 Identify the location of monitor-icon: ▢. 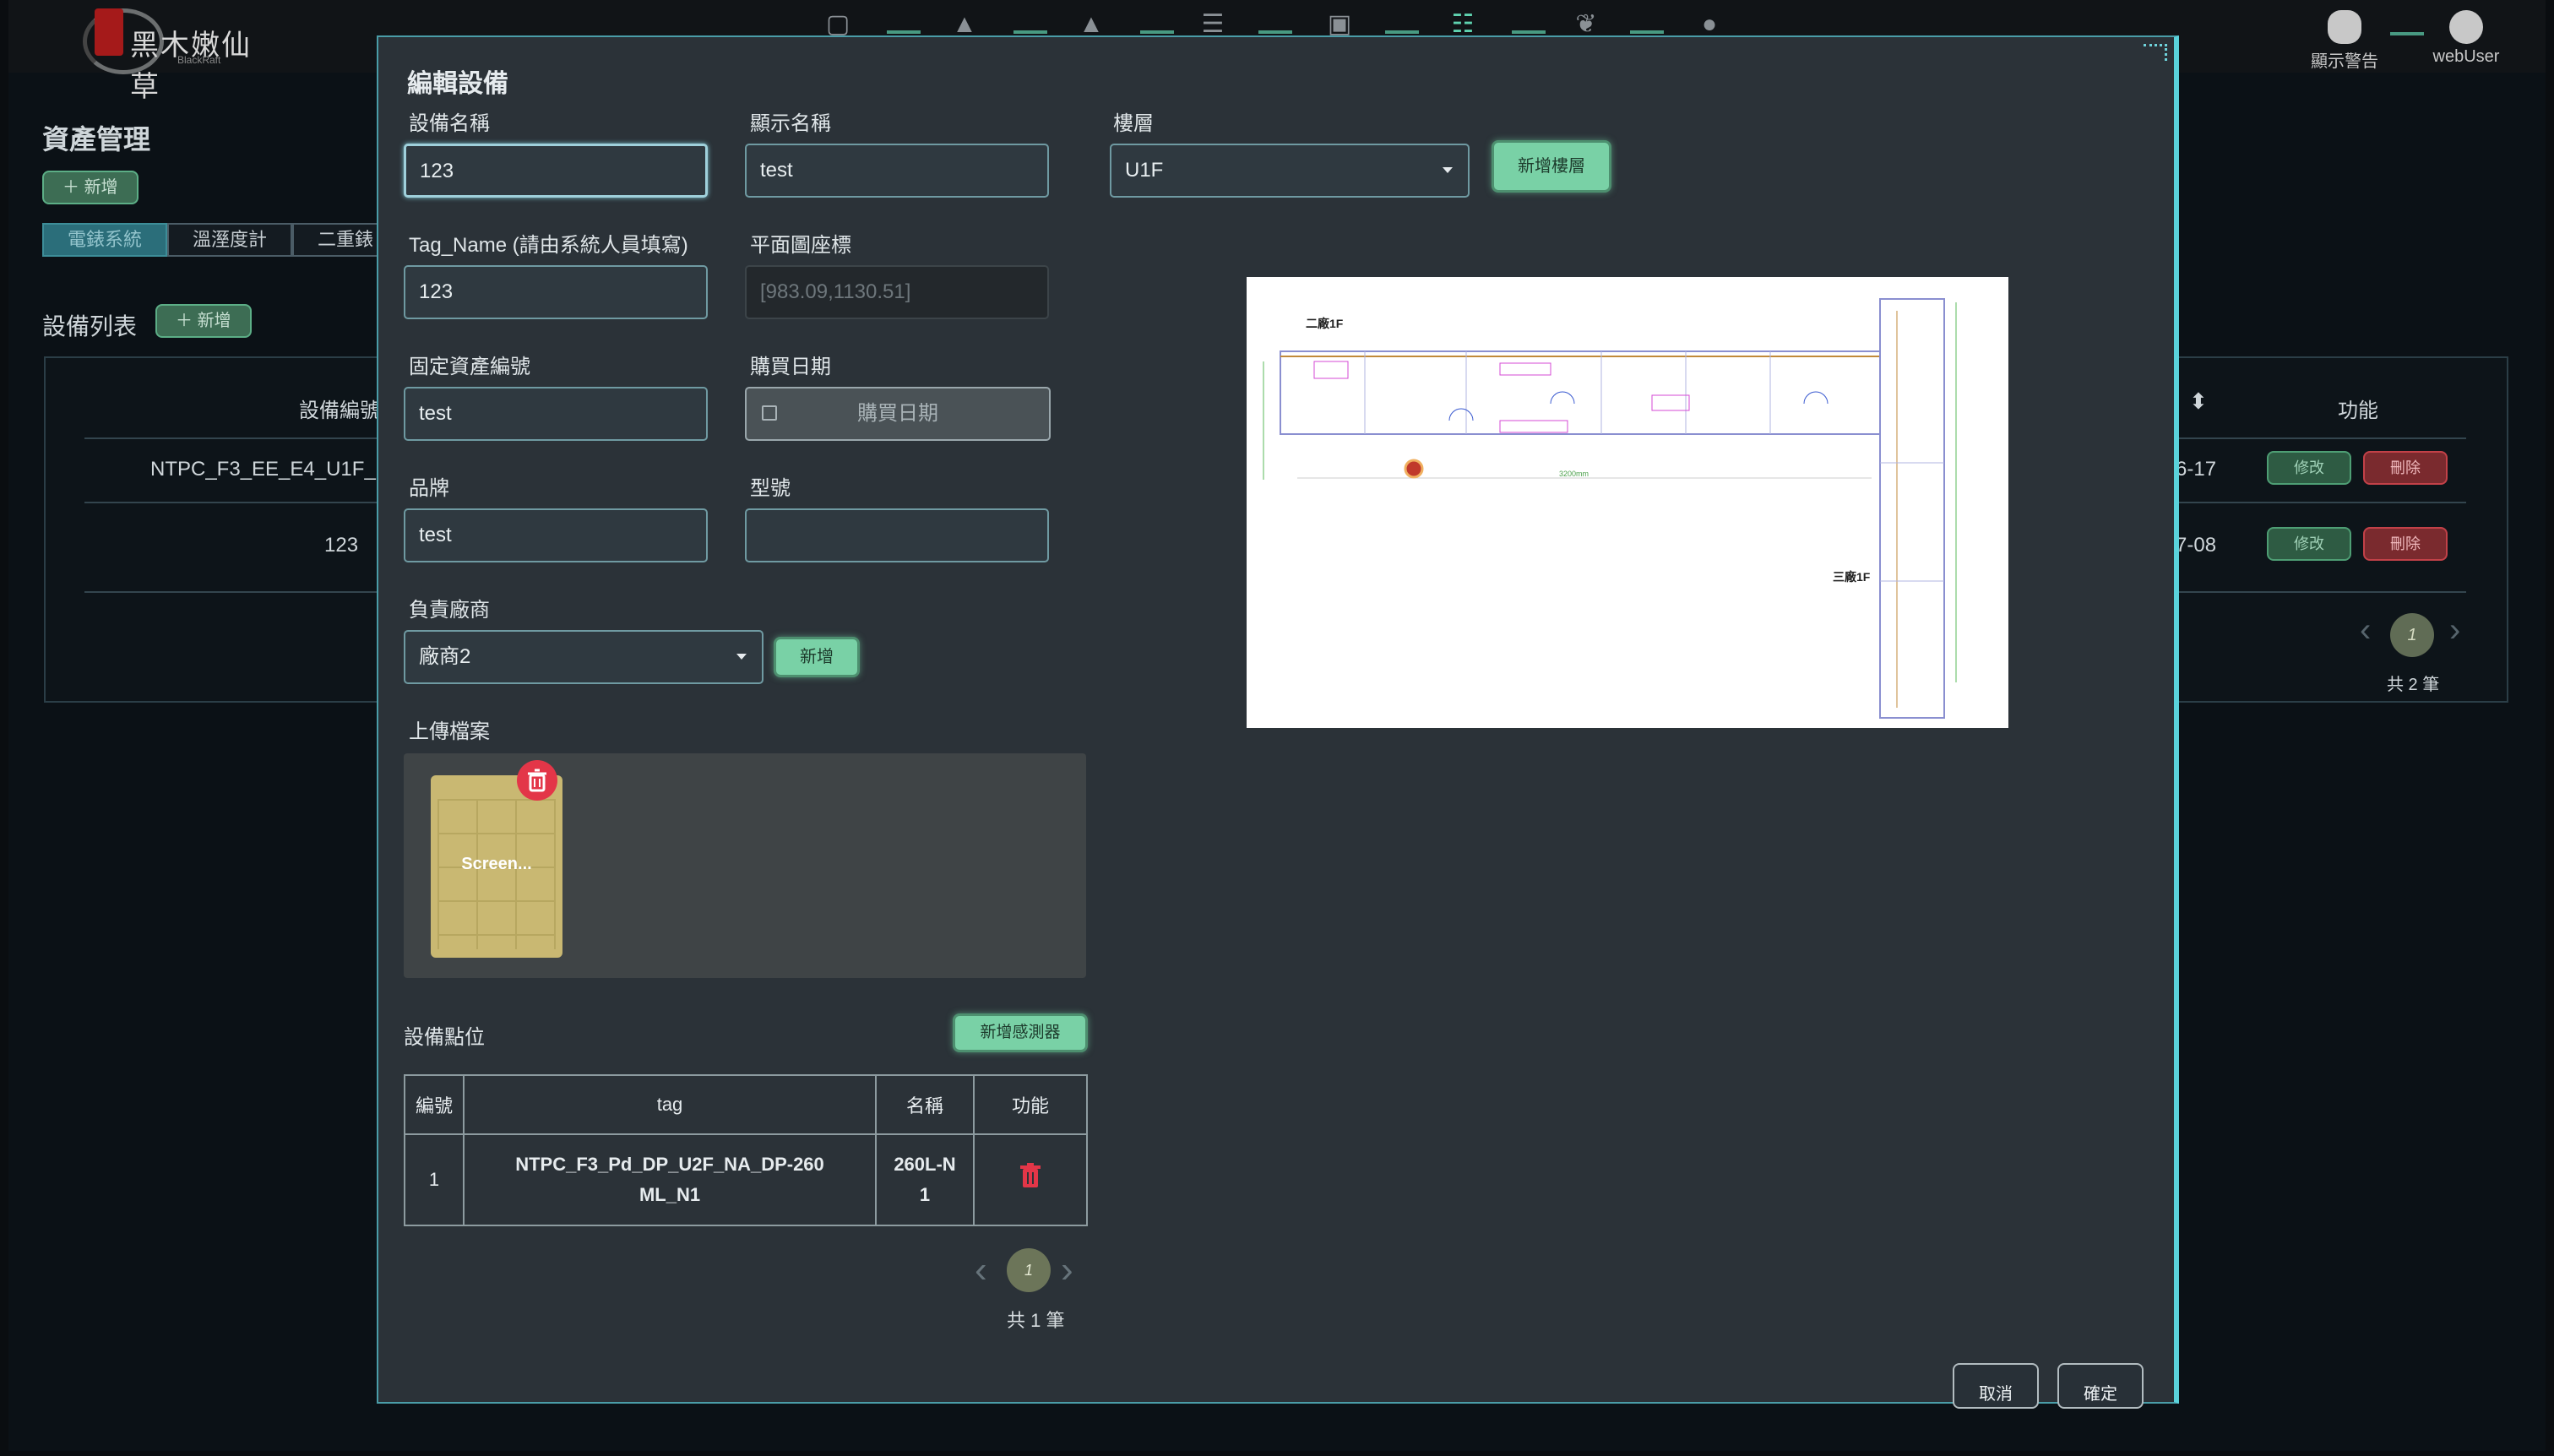
(837, 24).